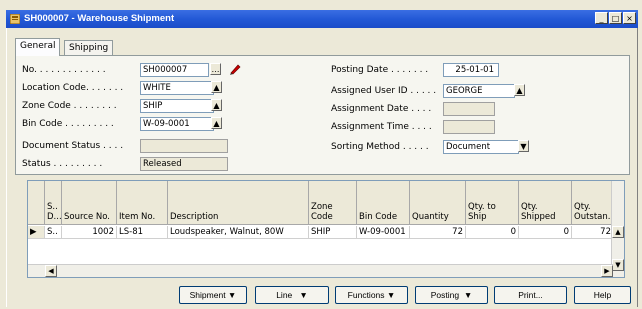  What do you see at coordinates (602, 295) in the screenshot?
I see `help-button: Help` at bounding box center [602, 295].